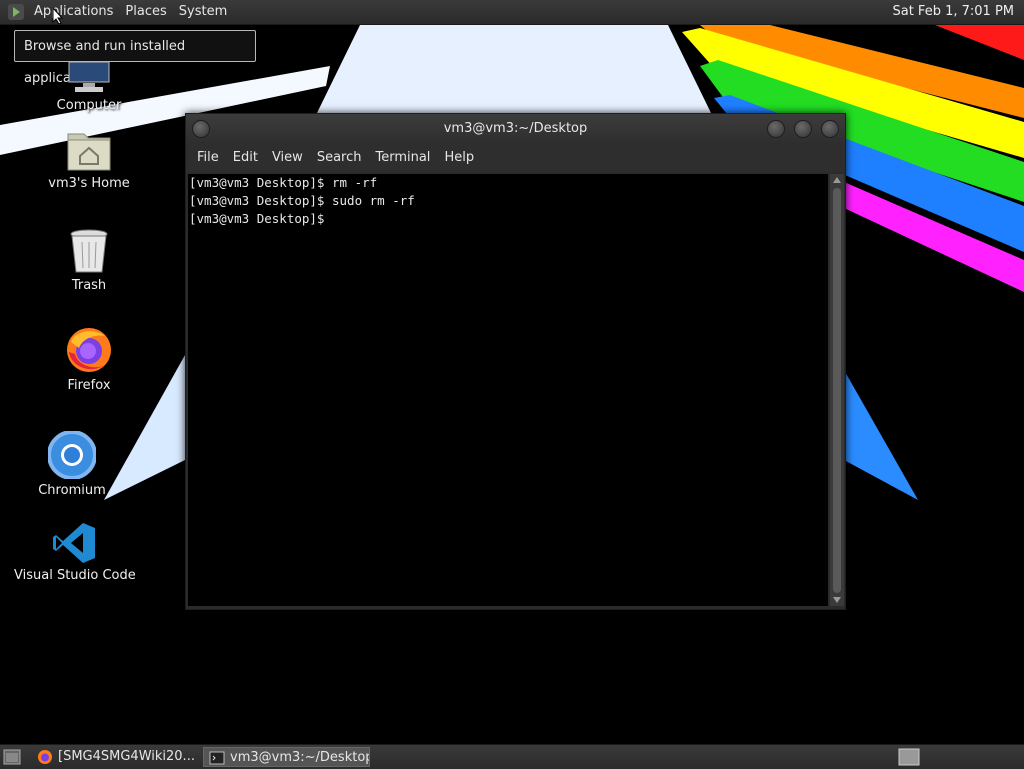 This screenshot has height=769, width=1024. What do you see at coordinates (89, 385) in the screenshot?
I see `desktop-icon-label: Firefox` at bounding box center [89, 385].